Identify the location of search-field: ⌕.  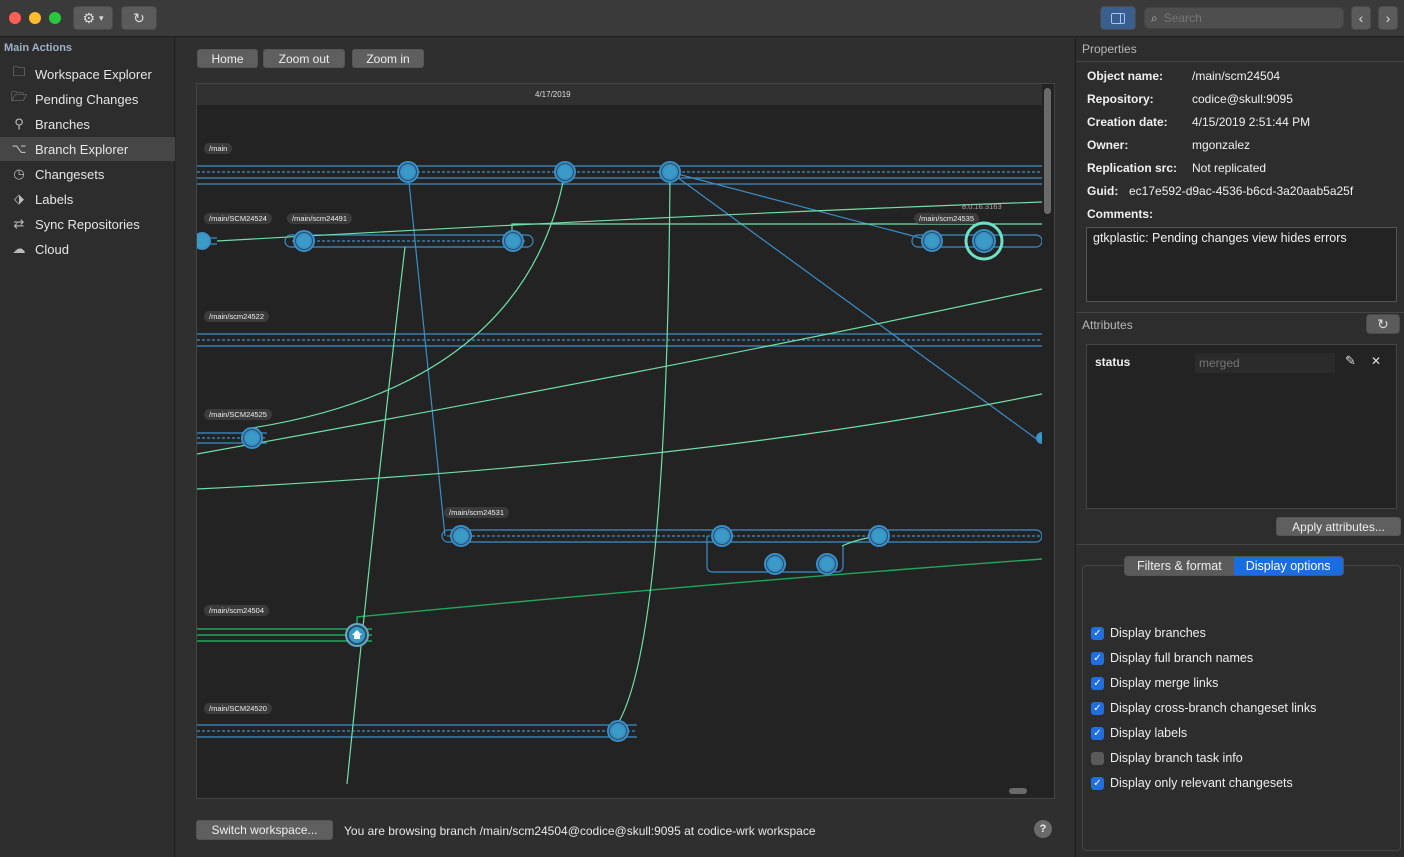
(1244, 18).